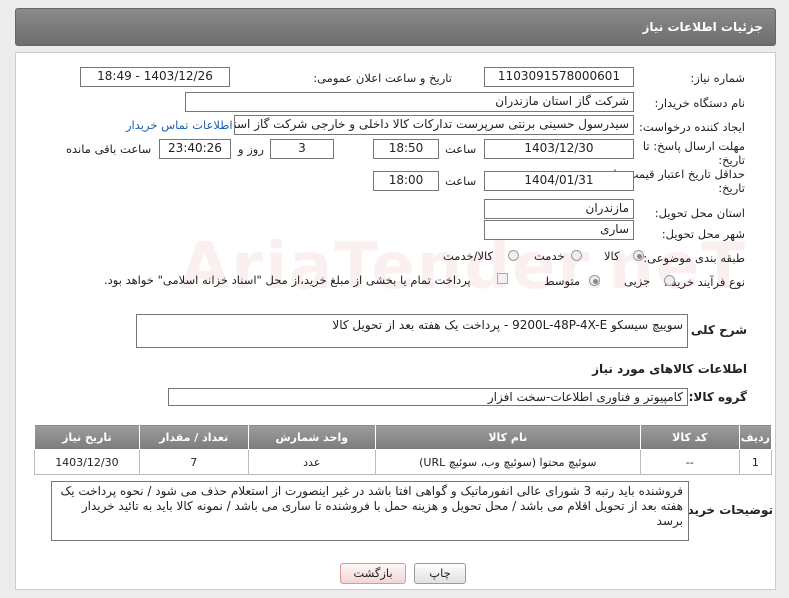  What do you see at coordinates (406, 181) in the screenshot?
I see `validity-time-field: 18:00` at bounding box center [406, 181].